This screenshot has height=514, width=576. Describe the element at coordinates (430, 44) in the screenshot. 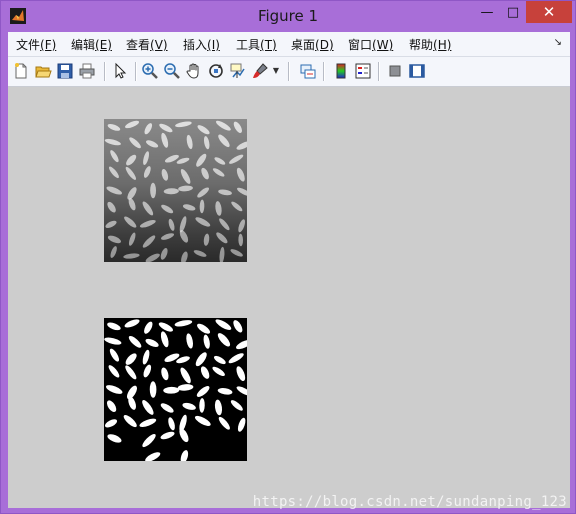

I see `menu-help: 帮助(H)` at that location.